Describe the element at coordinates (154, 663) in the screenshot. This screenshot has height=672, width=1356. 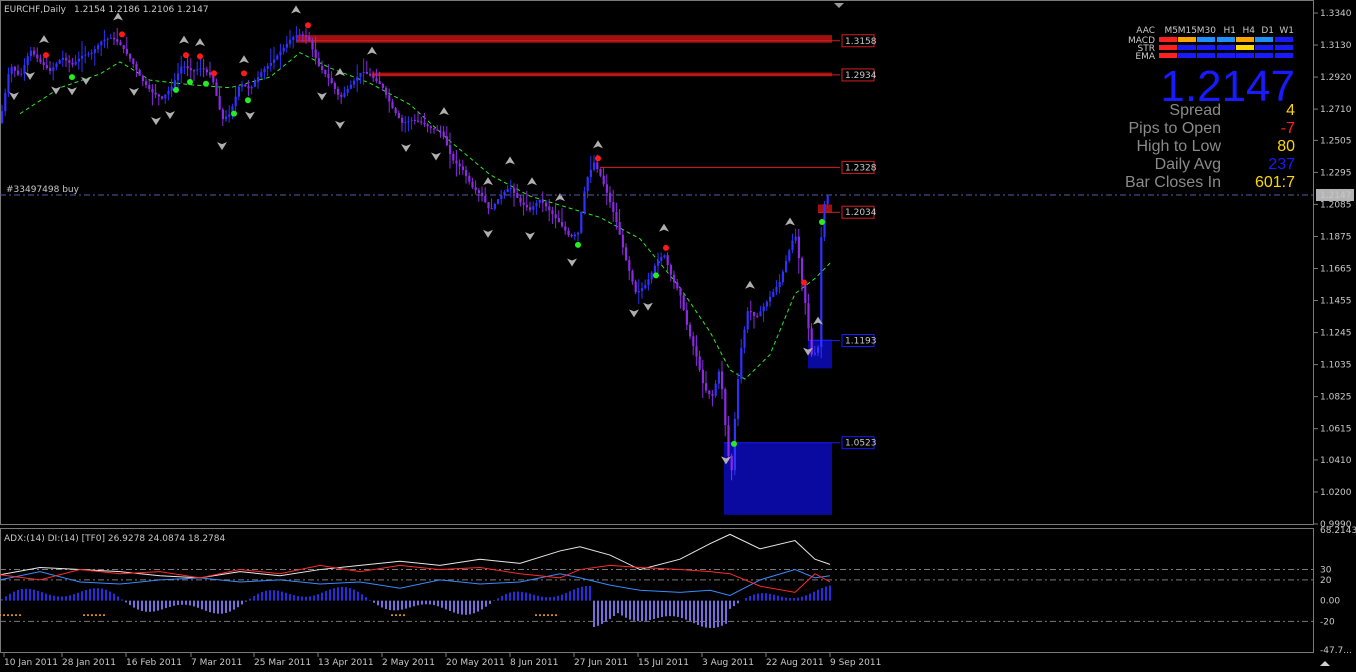
I see `time-tick-label: 16 Feb 2011` at that location.